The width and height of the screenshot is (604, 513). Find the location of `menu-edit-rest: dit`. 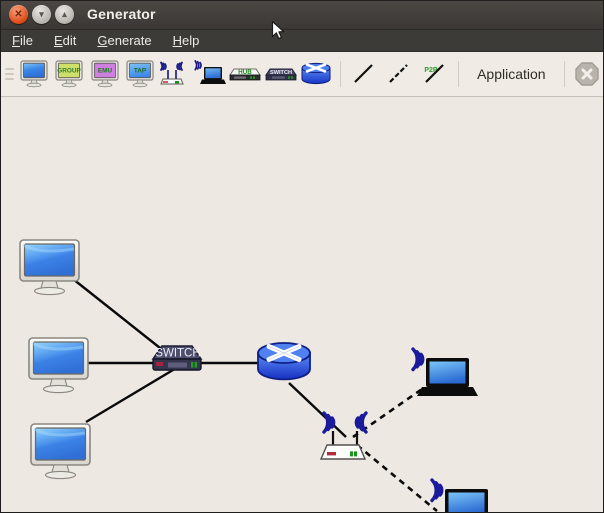

menu-edit-rest: dit is located at coordinates (69, 40).